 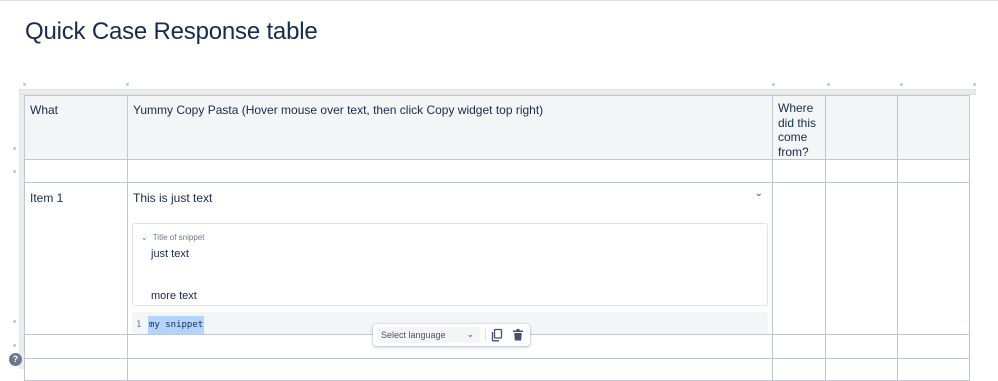 What do you see at coordinates (174, 296) in the screenshot?
I see `expand-body-text: more text` at bounding box center [174, 296].